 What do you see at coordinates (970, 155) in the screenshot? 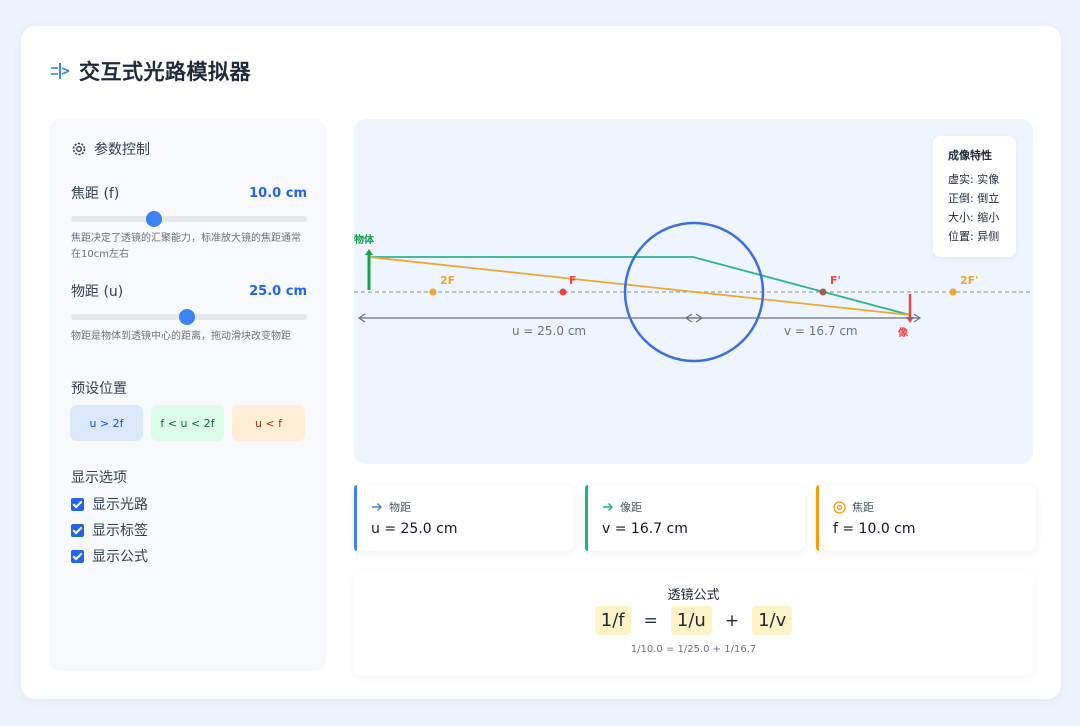
I see `info-title: 成像特性` at bounding box center [970, 155].